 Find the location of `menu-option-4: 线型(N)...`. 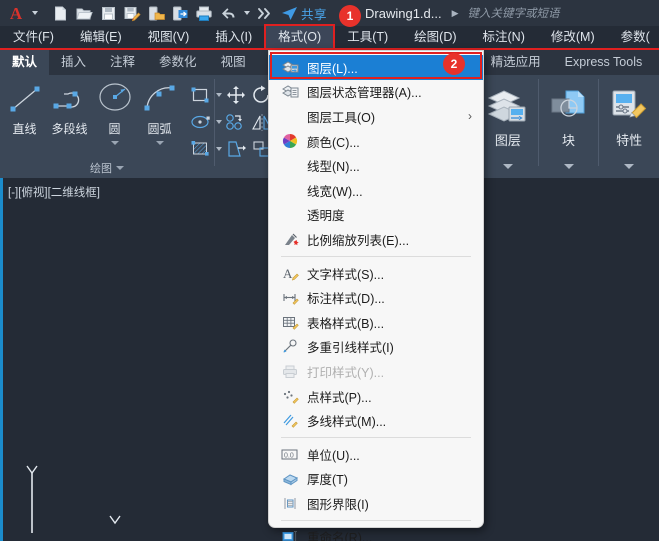

menu-option-4: 线型(N)... is located at coordinates (376, 165).